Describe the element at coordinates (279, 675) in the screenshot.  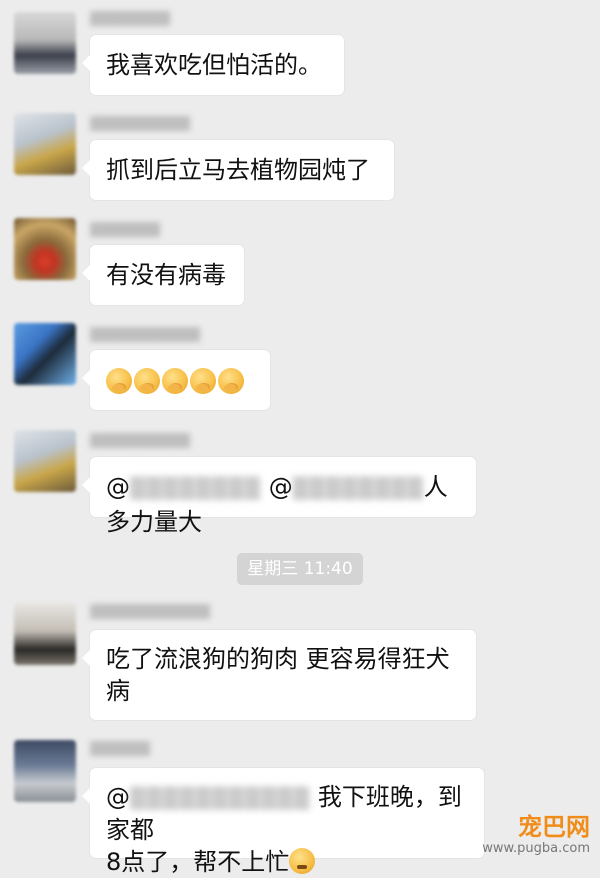
I see `message-bubble: 吃了流浪狗的狗肉 更容易得狂犬 病` at that location.